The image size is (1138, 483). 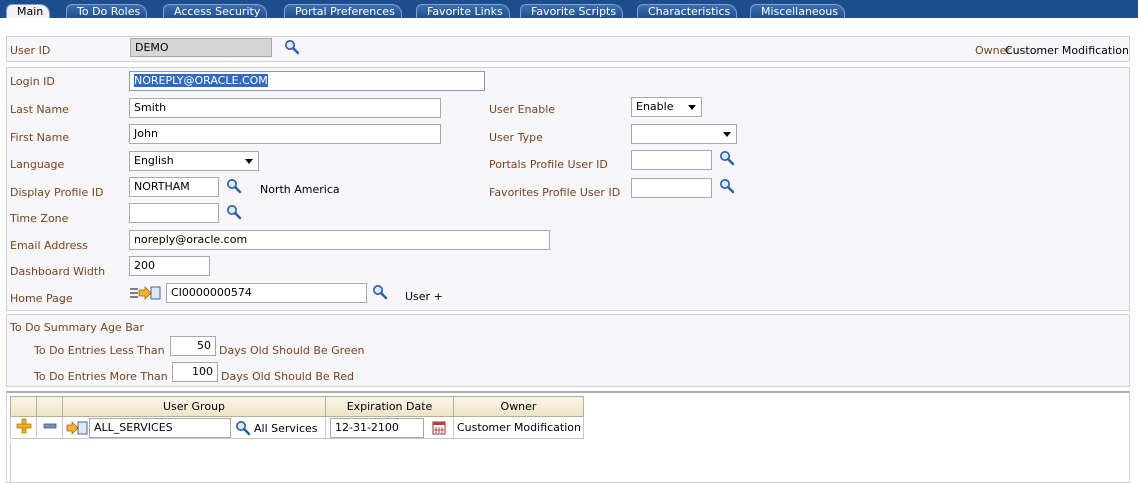 What do you see at coordinates (285, 108) in the screenshot?
I see `last-name-input: Smith` at bounding box center [285, 108].